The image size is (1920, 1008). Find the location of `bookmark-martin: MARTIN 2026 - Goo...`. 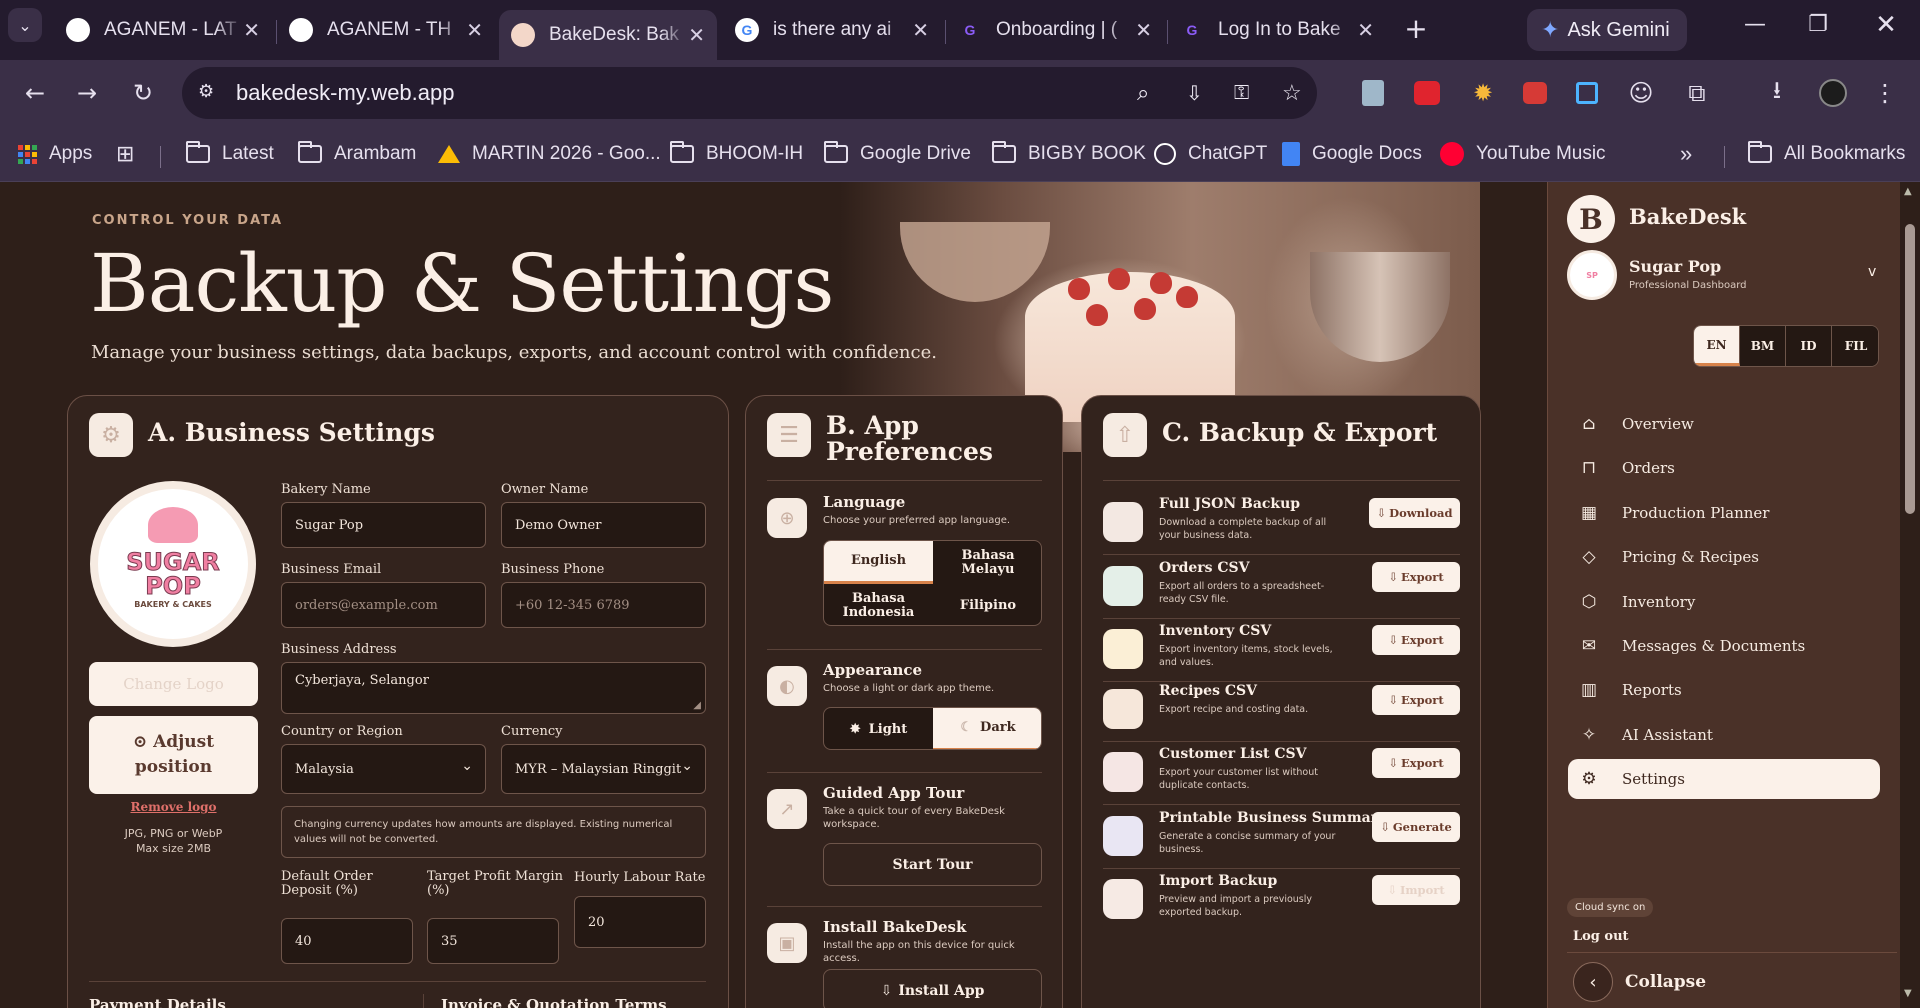

bookmark-martin: MARTIN 2026 - Goo... is located at coordinates (549, 154).